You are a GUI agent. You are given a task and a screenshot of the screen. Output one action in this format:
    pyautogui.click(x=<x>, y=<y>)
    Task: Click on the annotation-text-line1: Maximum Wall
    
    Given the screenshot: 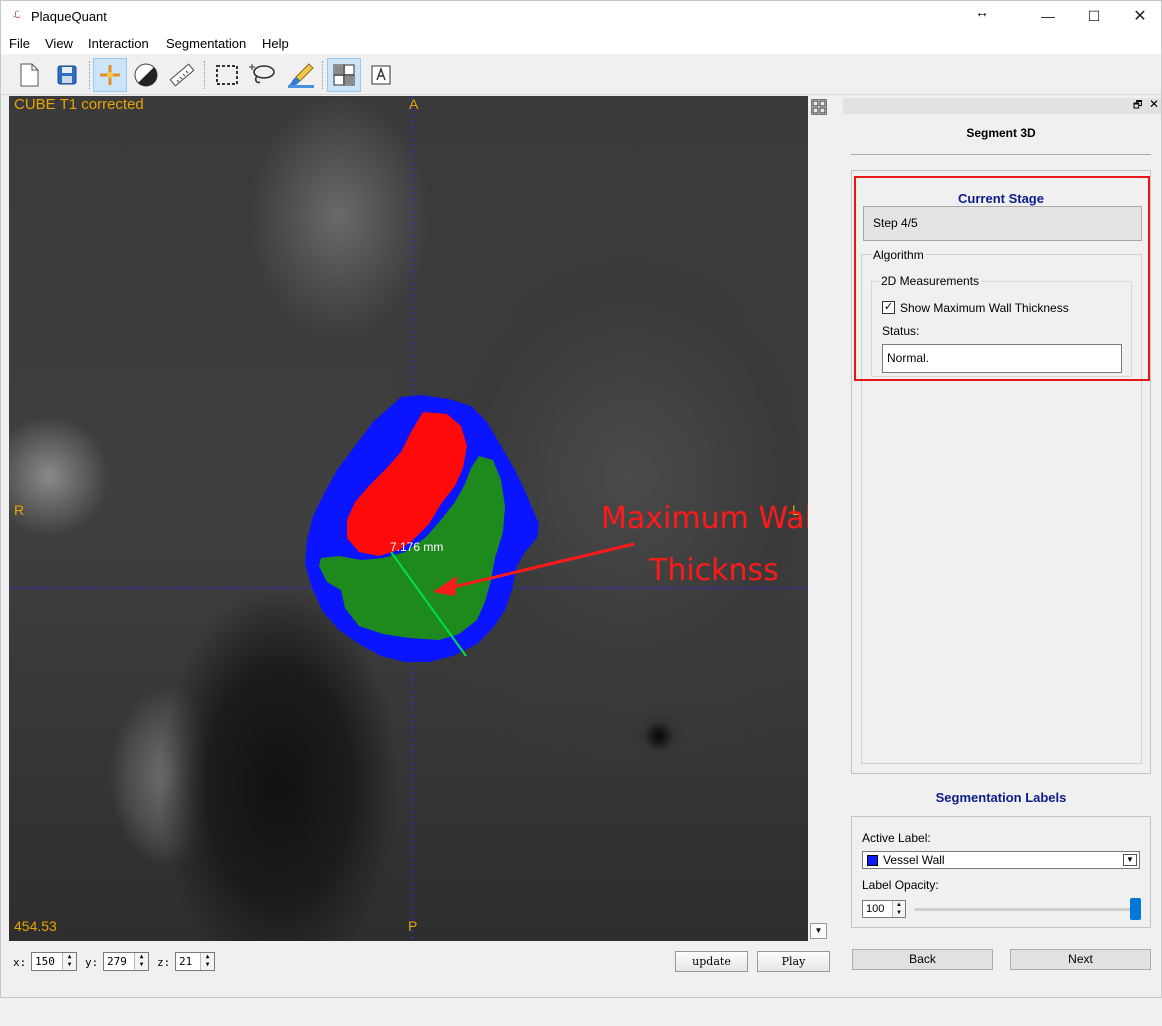 What is the action you would take?
    pyautogui.click(x=704, y=518)
    